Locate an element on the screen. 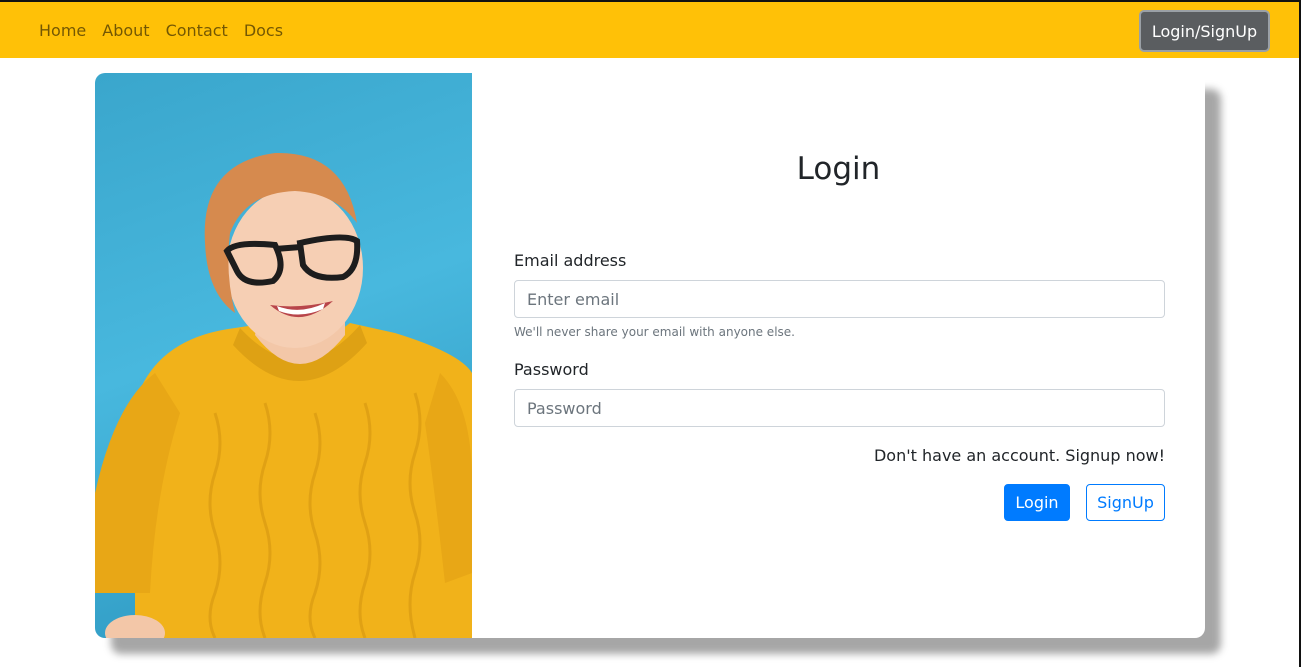  nav-link-contact: Contact is located at coordinates (197, 30).